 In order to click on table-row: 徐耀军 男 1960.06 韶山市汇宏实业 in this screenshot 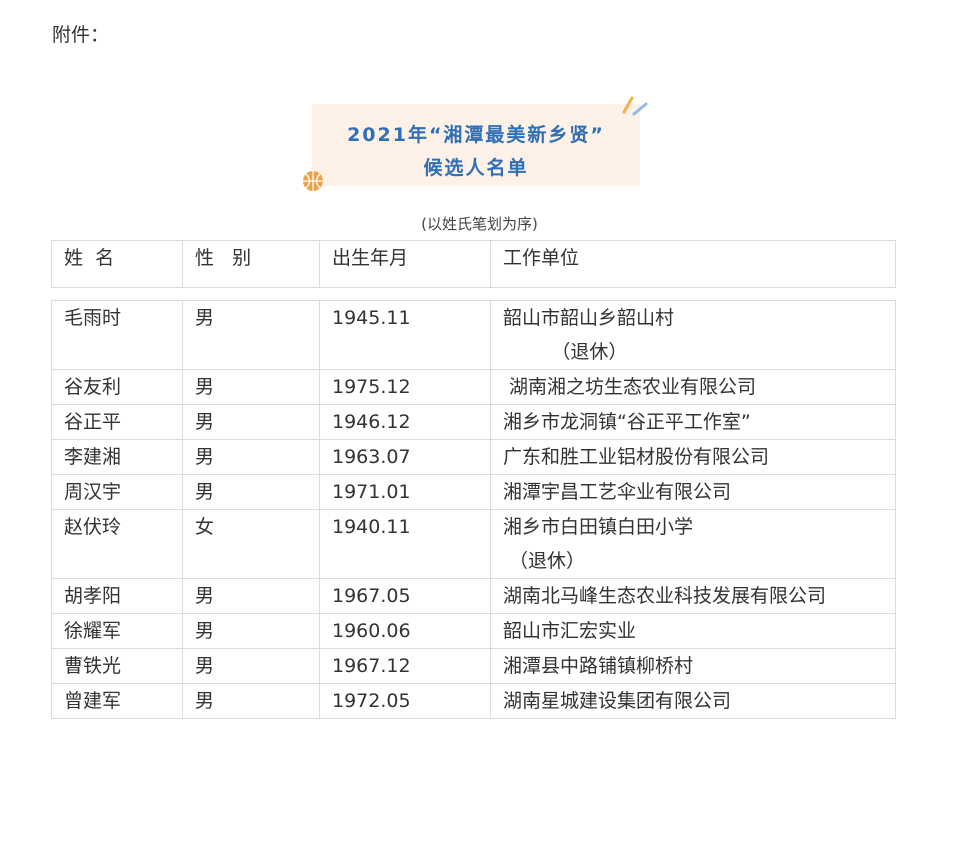, I will do `click(473, 631)`.